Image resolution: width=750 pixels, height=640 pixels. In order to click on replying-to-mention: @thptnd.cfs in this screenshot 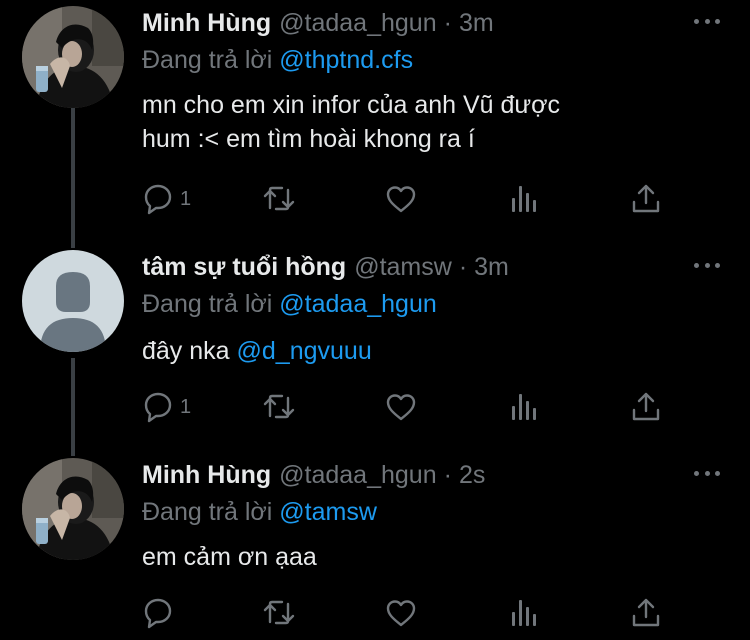, I will do `click(346, 60)`.